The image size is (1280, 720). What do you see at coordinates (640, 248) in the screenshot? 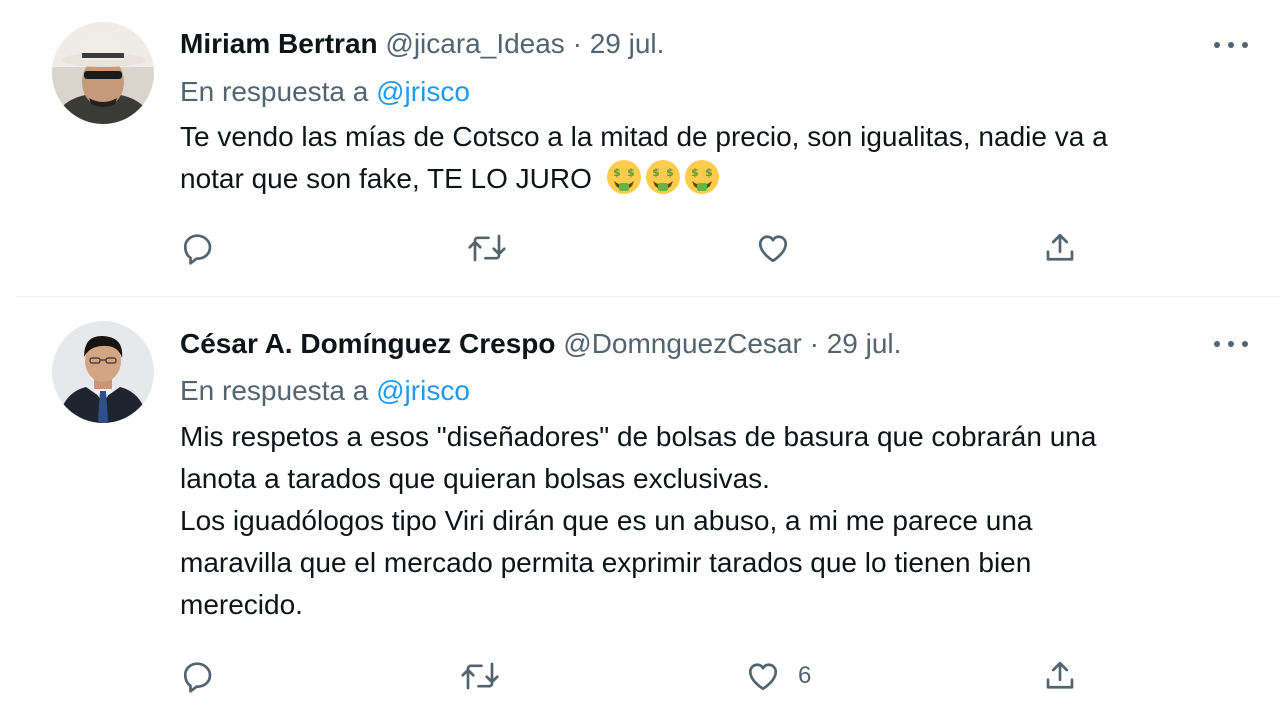
I see `tweet-actions` at bounding box center [640, 248].